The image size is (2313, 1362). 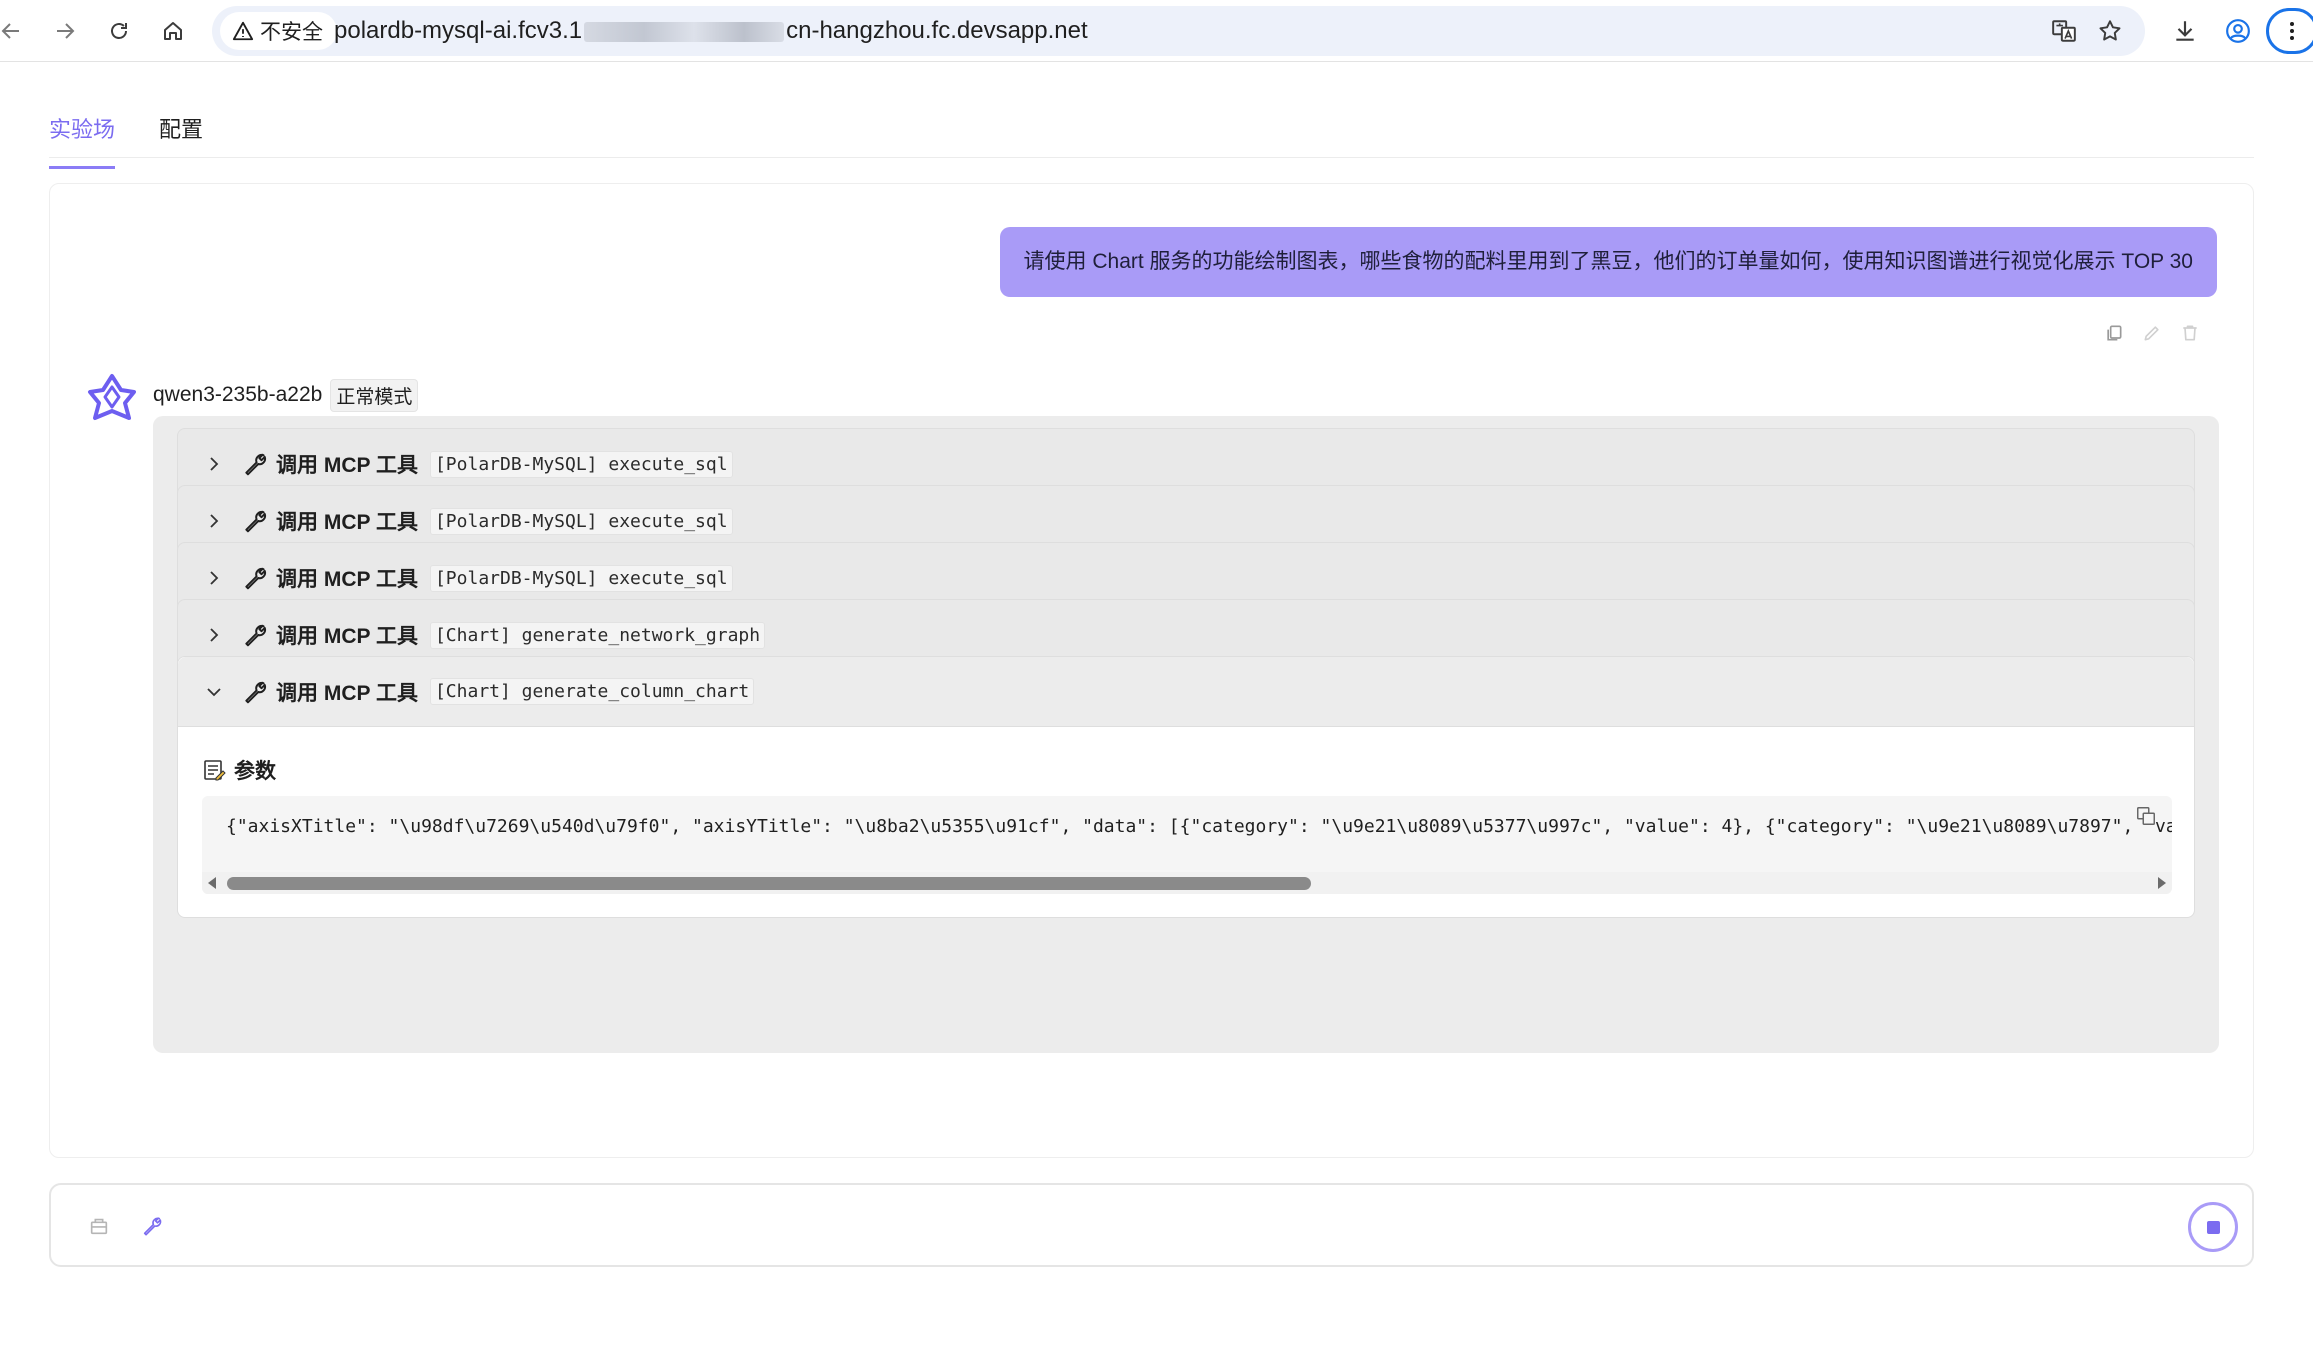 I want to click on home-icon, so click(x=173, y=31).